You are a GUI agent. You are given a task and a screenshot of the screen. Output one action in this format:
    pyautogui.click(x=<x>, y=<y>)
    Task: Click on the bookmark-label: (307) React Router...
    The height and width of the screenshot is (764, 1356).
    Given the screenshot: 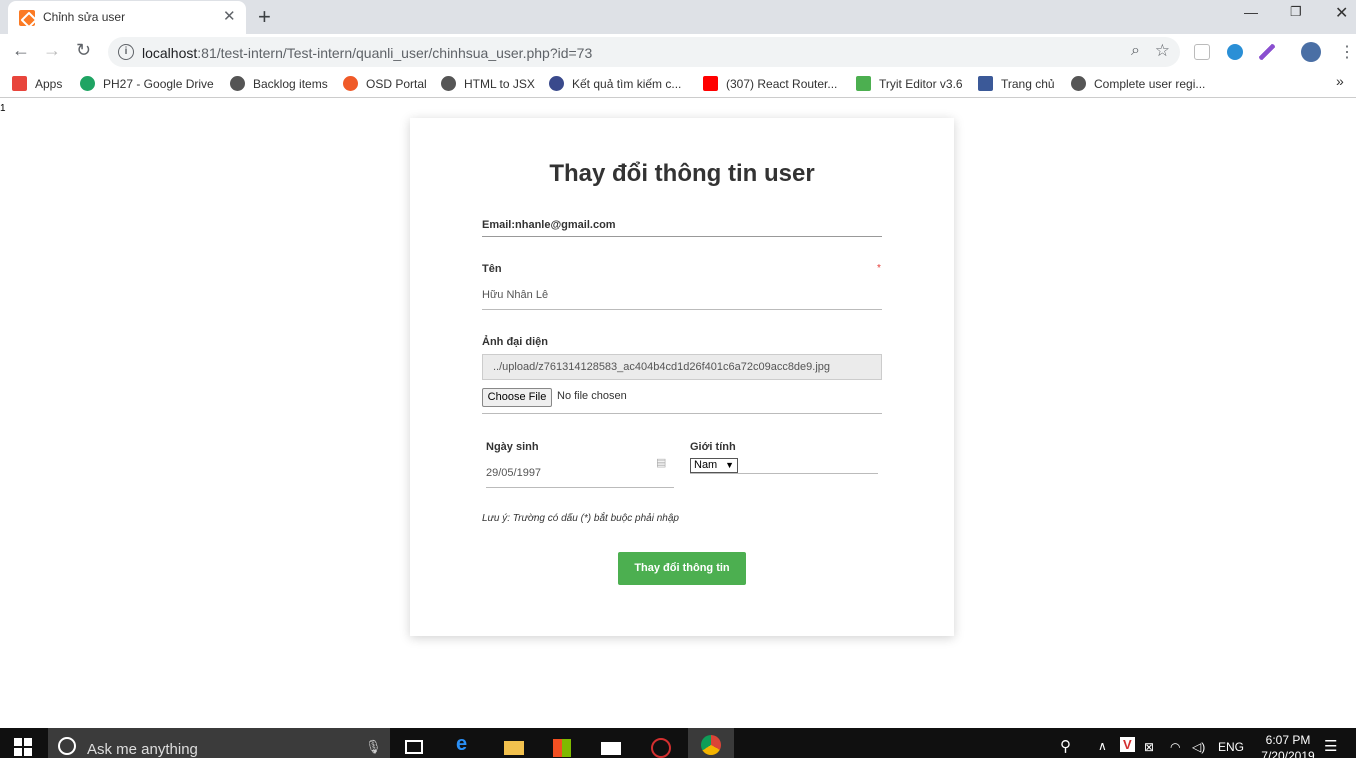 What is the action you would take?
    pyautogui.click(x=782, y=84)
    